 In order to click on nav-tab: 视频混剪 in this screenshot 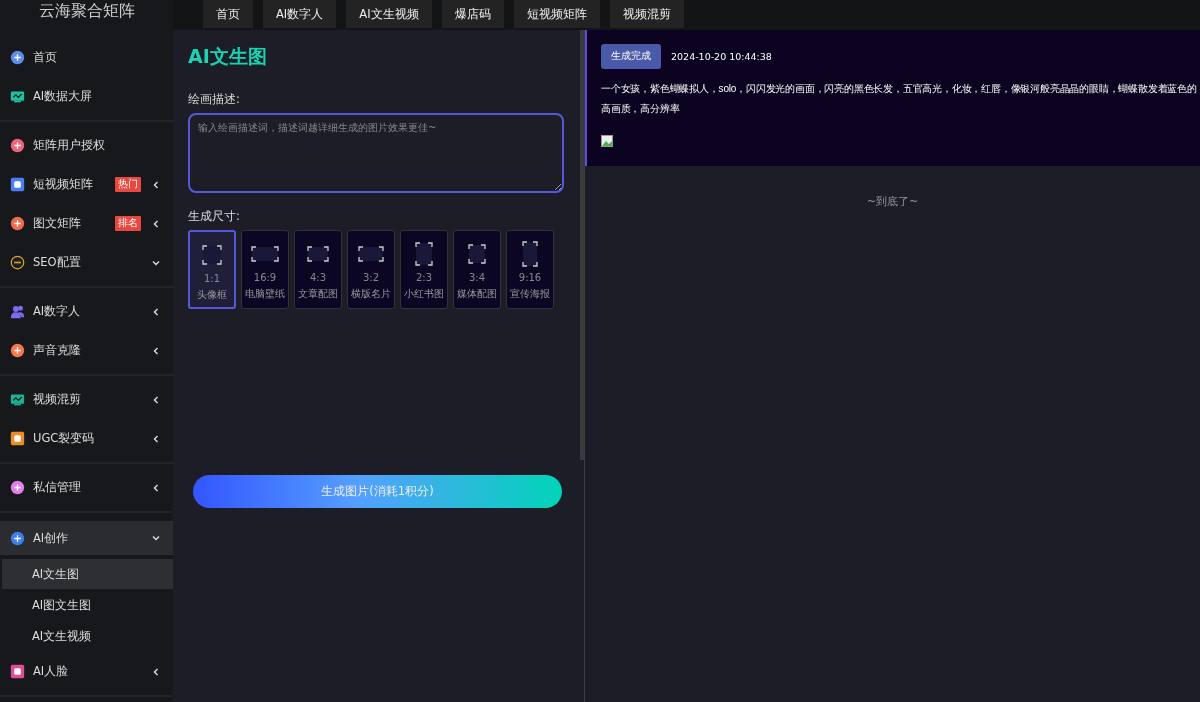, I will do `click(646, 14)`.